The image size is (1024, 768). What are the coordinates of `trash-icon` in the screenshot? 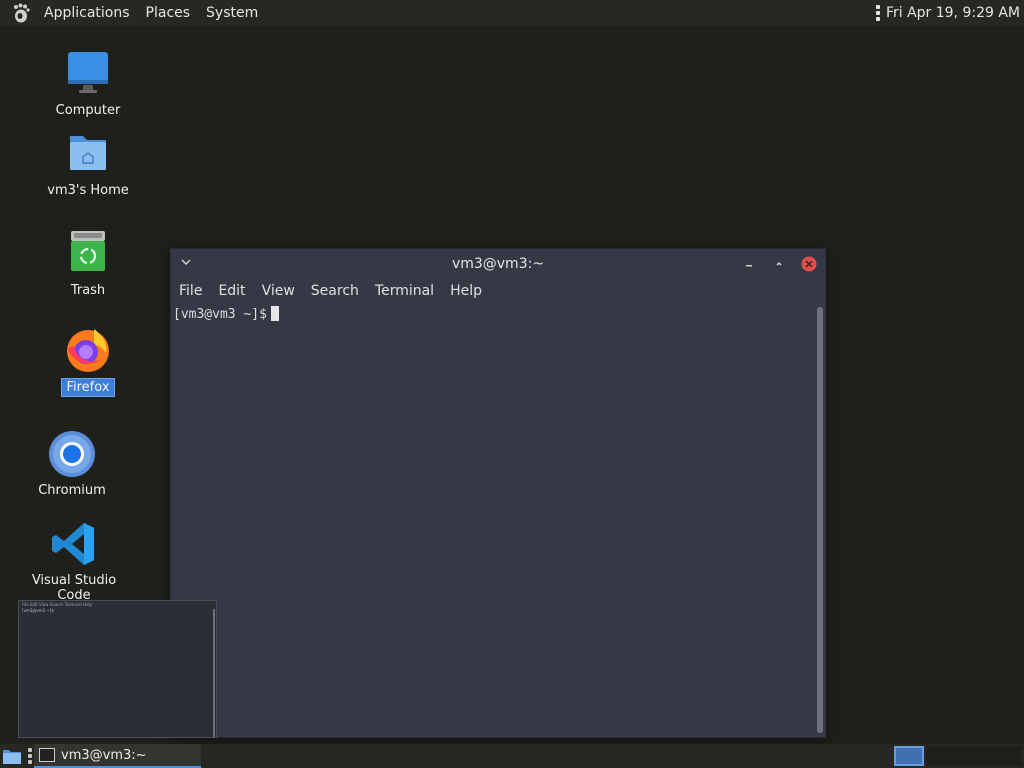 It's located at (88, 254).